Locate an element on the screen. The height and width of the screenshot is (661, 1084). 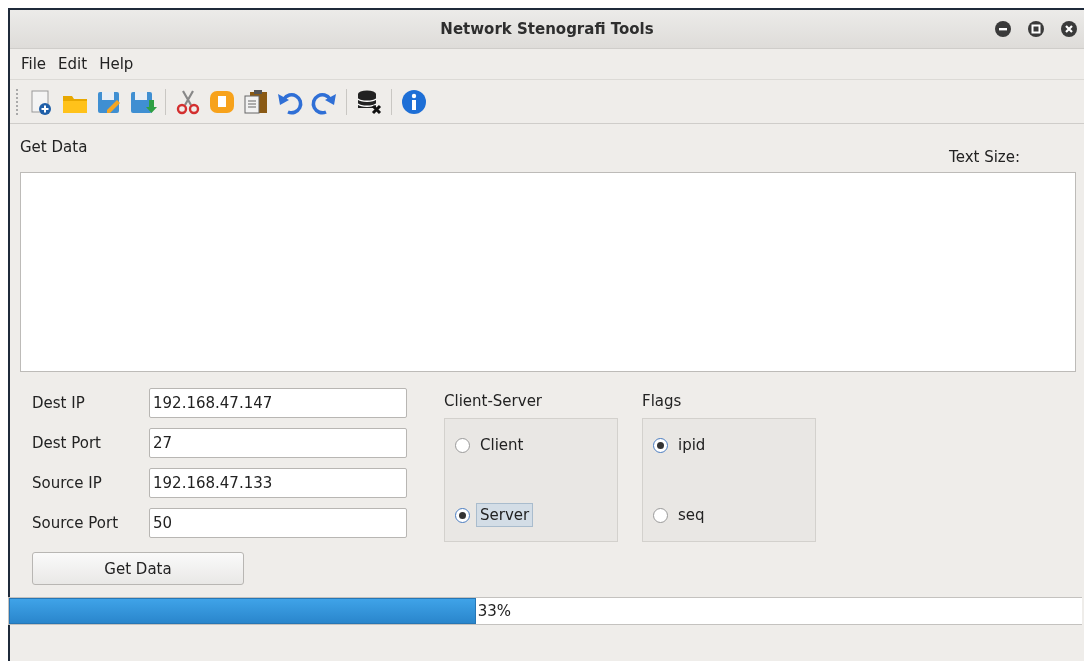
radio-label: ipid is located at coordinates (692, 445).